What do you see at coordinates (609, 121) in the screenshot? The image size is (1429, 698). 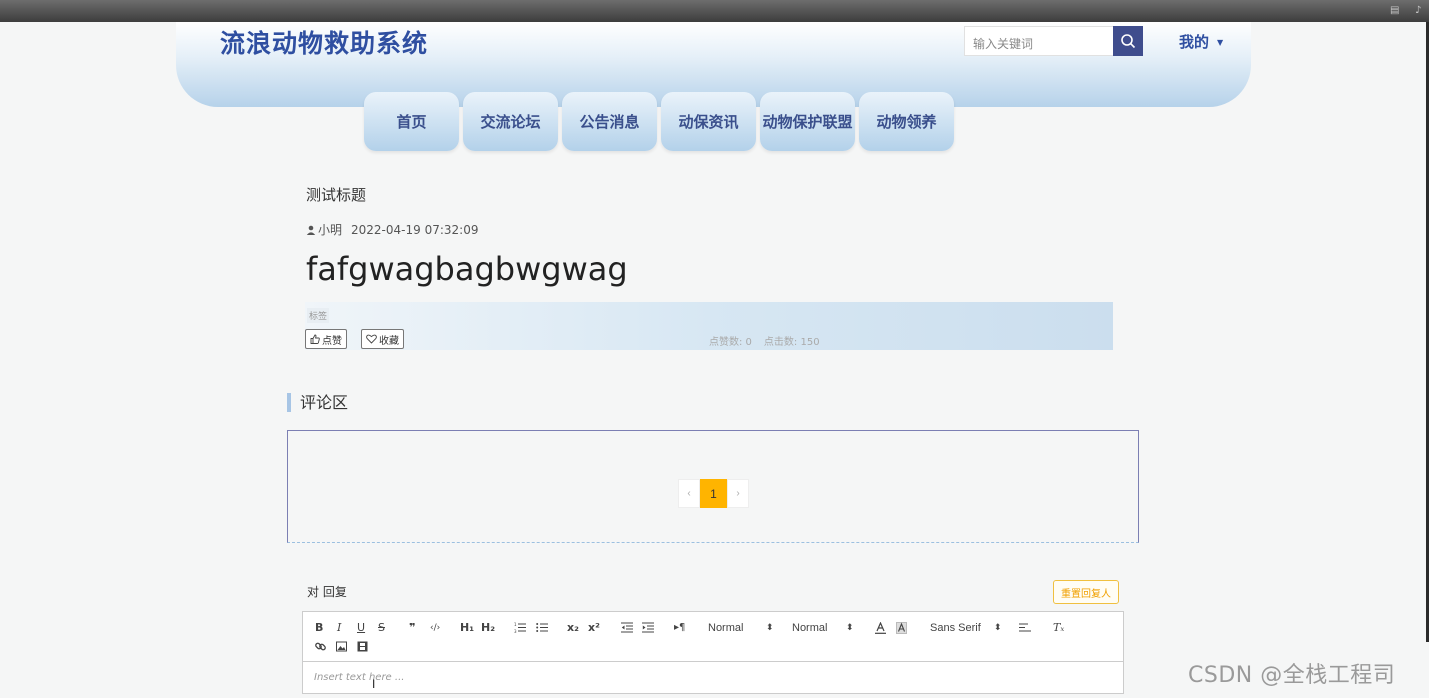 I see `nav-item-announcements: 公告消息` at bounding box center [609, 121].